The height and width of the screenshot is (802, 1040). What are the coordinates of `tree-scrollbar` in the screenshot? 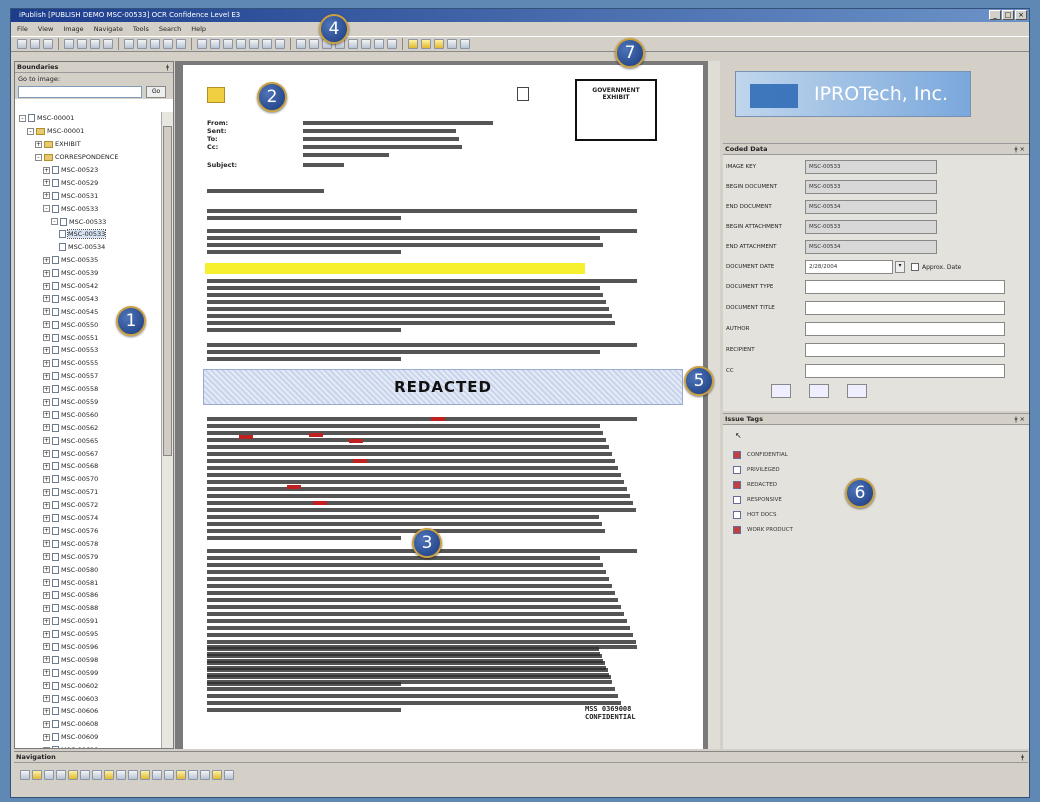 It's located at (167, 430).